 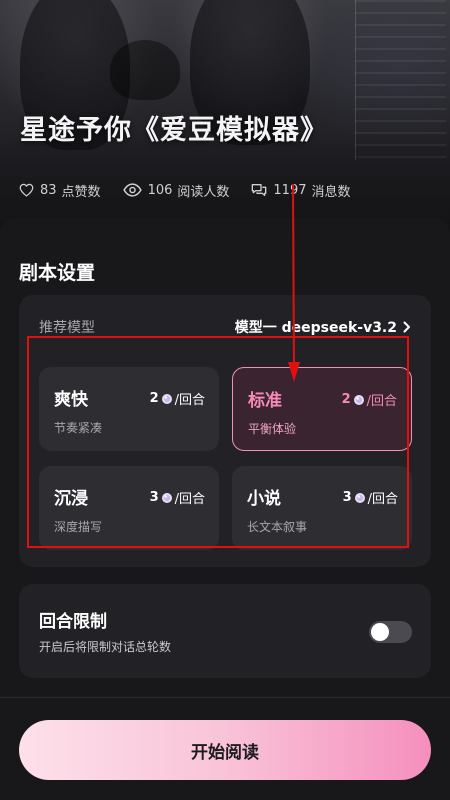 What do you see at coordinates (264, 499) in the screenshot?
I see `mode-option-name: 小说` at bounding box center [264, 499].